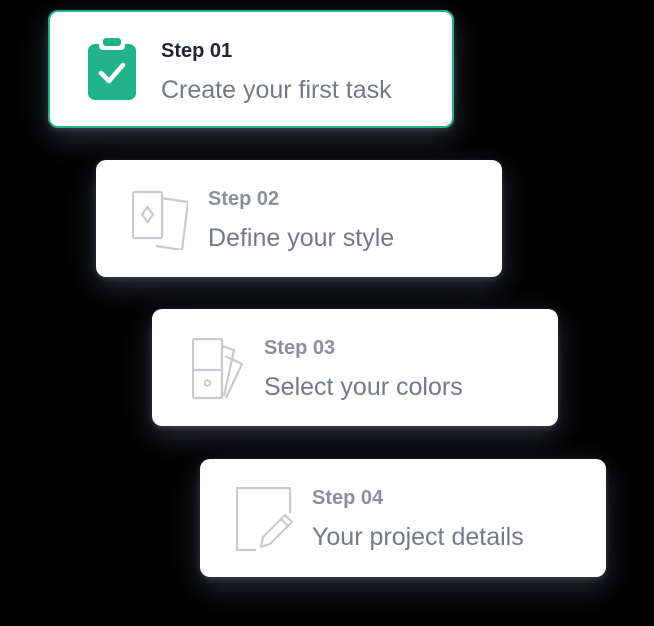  What do you see at coordinates (300, 348) in the screenshot?
I see `step-label: Step 03` at bounding box center [300, 348].